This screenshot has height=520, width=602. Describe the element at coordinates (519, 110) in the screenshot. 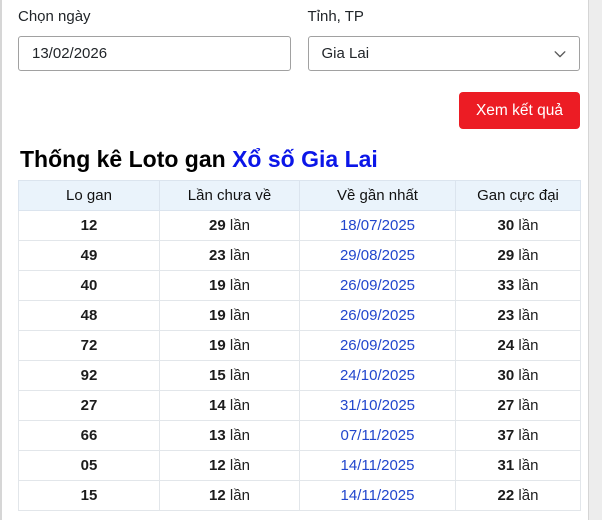

I see `view-results-button: Xem kết quả` at that location.